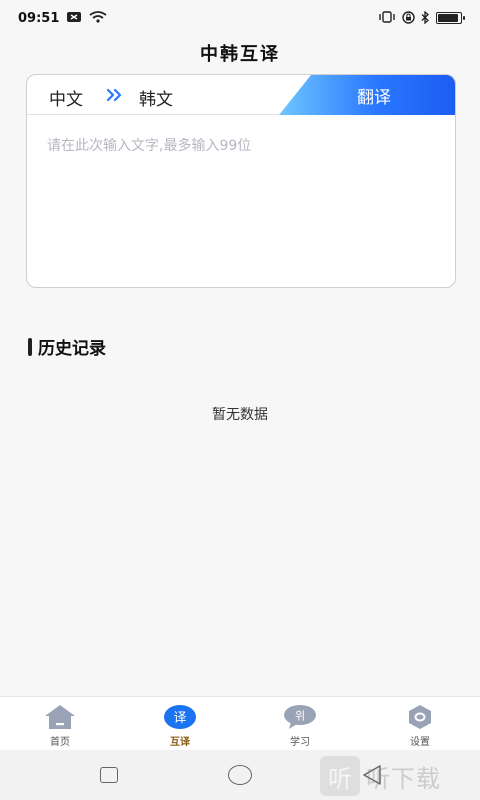  I want to click on watermark-glyph: 听, so click(340, 776).